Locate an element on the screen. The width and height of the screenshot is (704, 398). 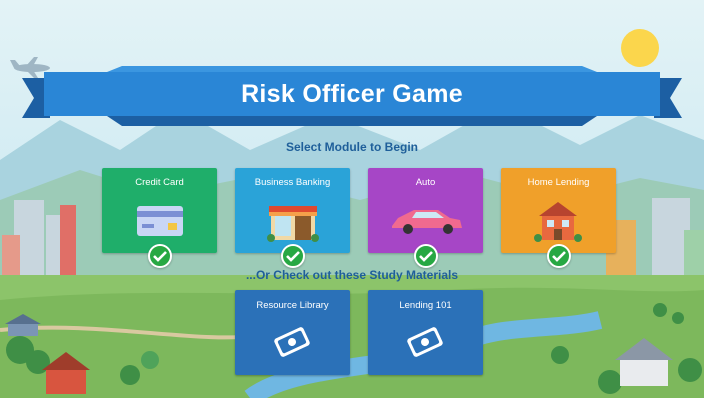
module-card-credit-card: Credit Card is located at coordinates (159, 210).